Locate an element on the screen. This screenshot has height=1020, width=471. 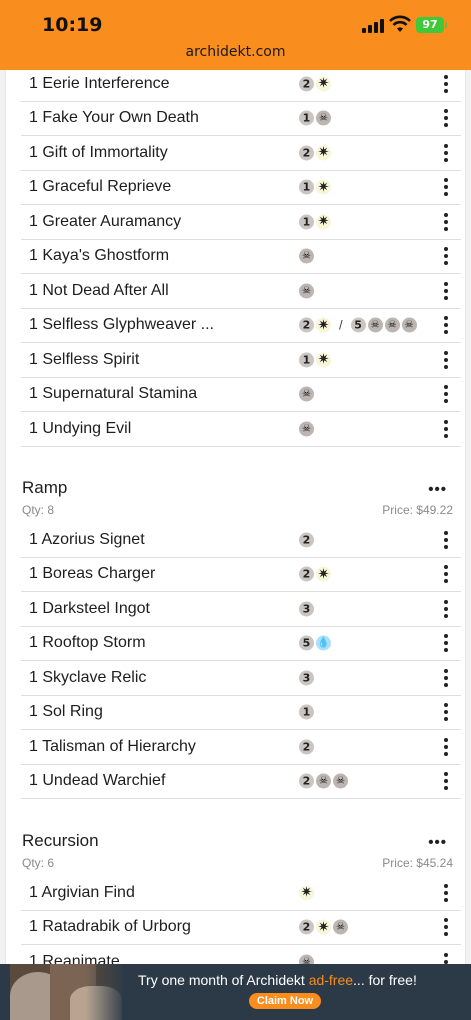
mana-cost: 2 ✷/5 ☠ ☠ ☠ is located at coordinates (358, 325).